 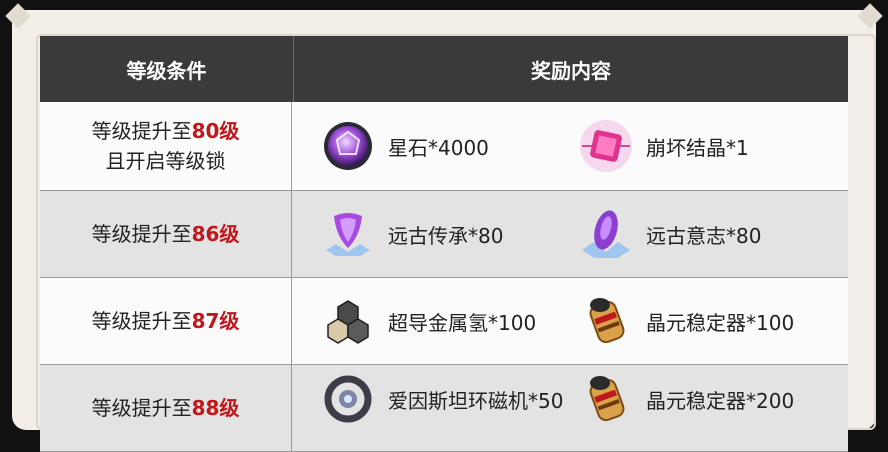 What do you see at coordinates (476, 400) in the screenshot?
I see `reward-name: 爱因斯坦环磁机*50` at bounding box center [476, 400].